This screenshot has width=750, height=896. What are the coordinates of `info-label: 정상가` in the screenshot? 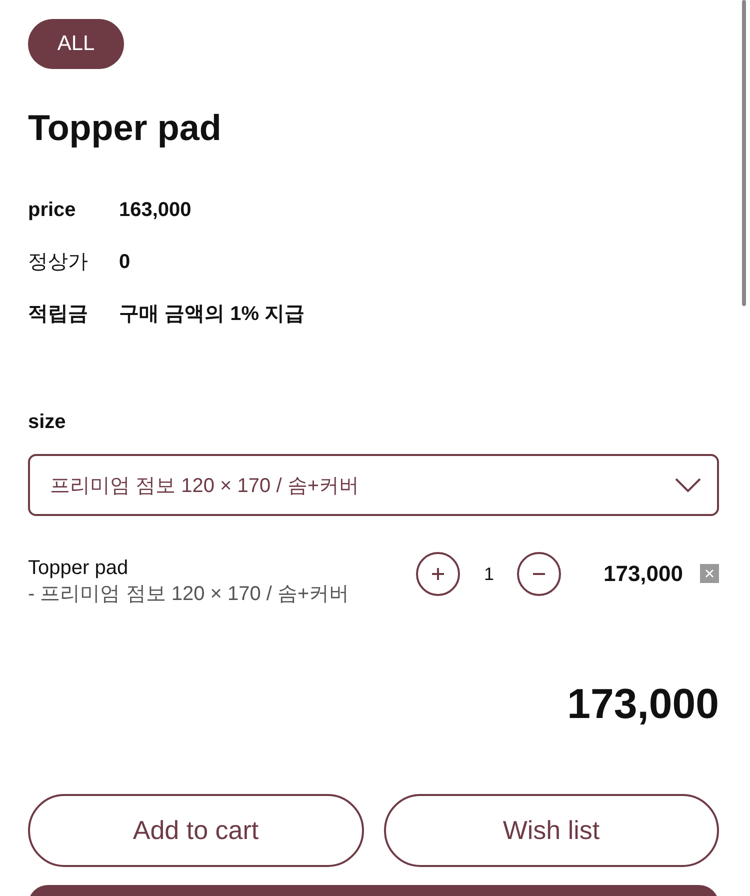 It's located at (58, 262).